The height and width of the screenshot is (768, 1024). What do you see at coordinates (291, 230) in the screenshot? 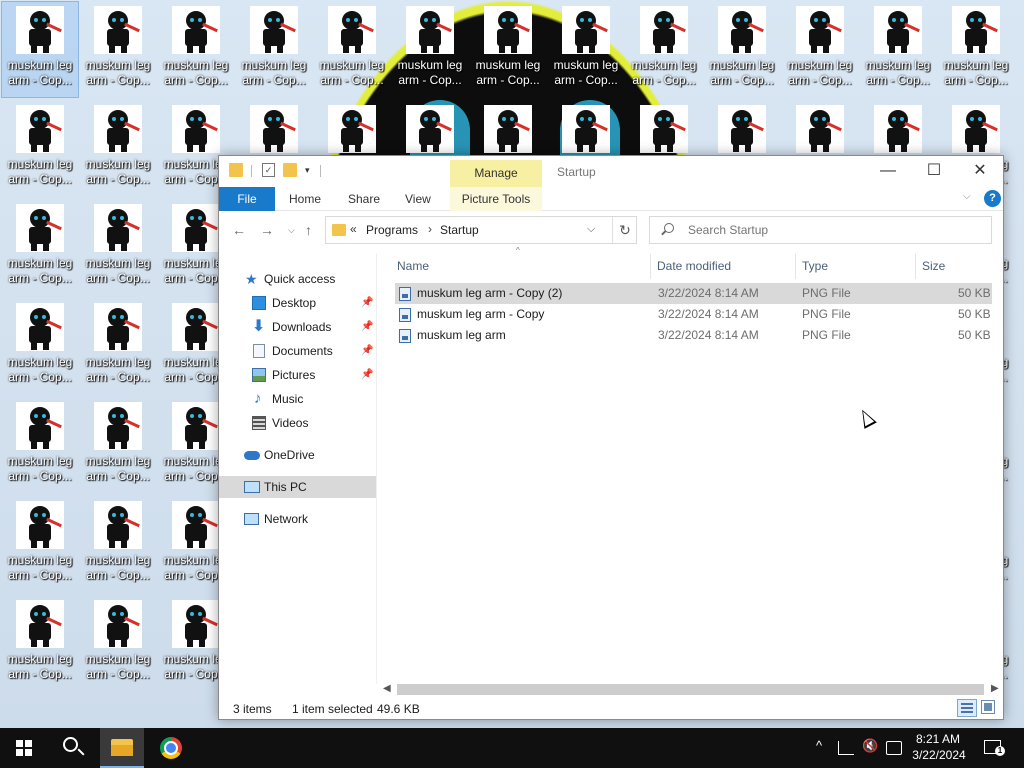
I see `recent-locations-chevron-icon: ⌵` at bounding box center [291, 230].